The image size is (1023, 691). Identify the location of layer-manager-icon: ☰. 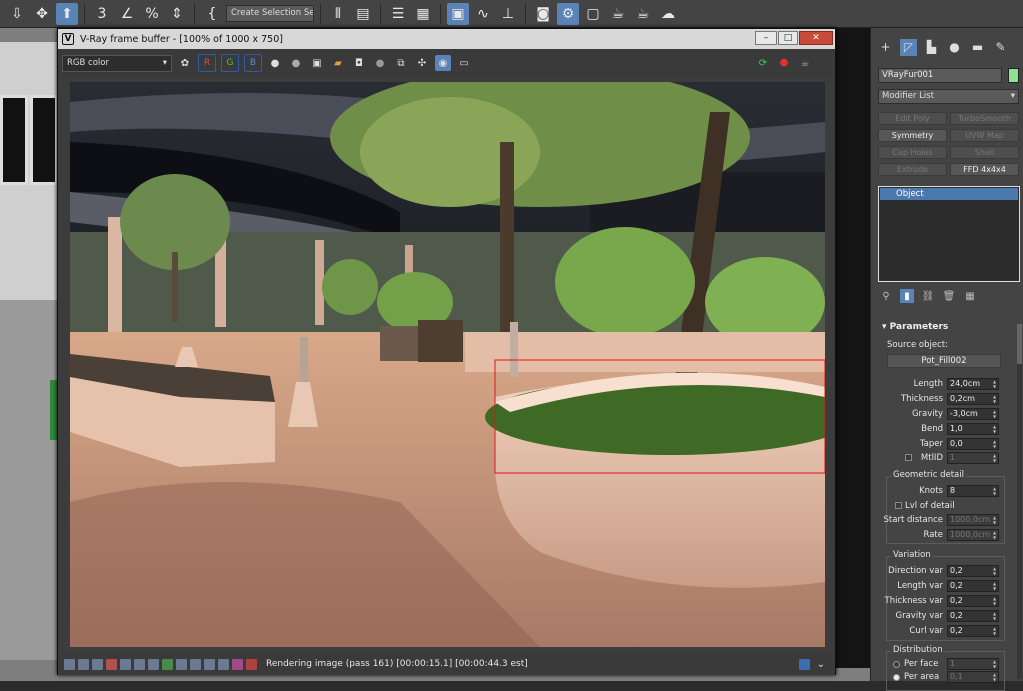
(398, 14).